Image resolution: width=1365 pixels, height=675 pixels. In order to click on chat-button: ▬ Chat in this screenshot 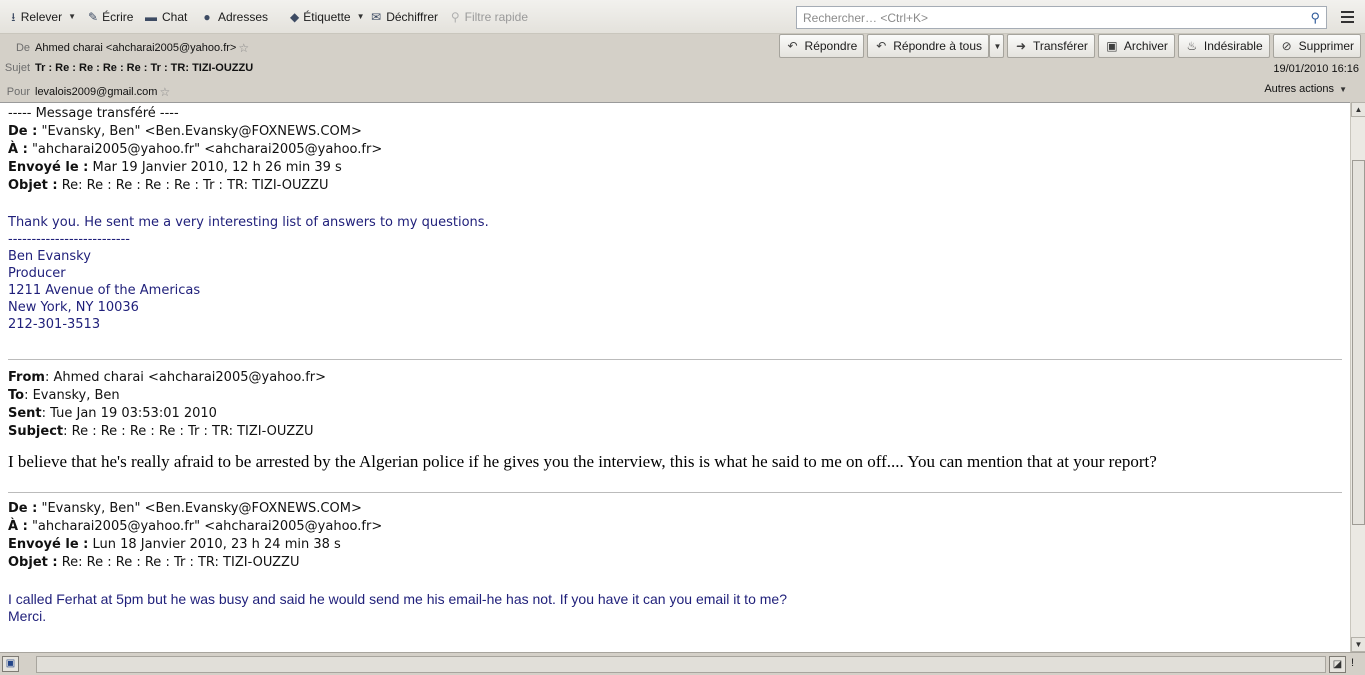, I will do `click(166, 17)`.